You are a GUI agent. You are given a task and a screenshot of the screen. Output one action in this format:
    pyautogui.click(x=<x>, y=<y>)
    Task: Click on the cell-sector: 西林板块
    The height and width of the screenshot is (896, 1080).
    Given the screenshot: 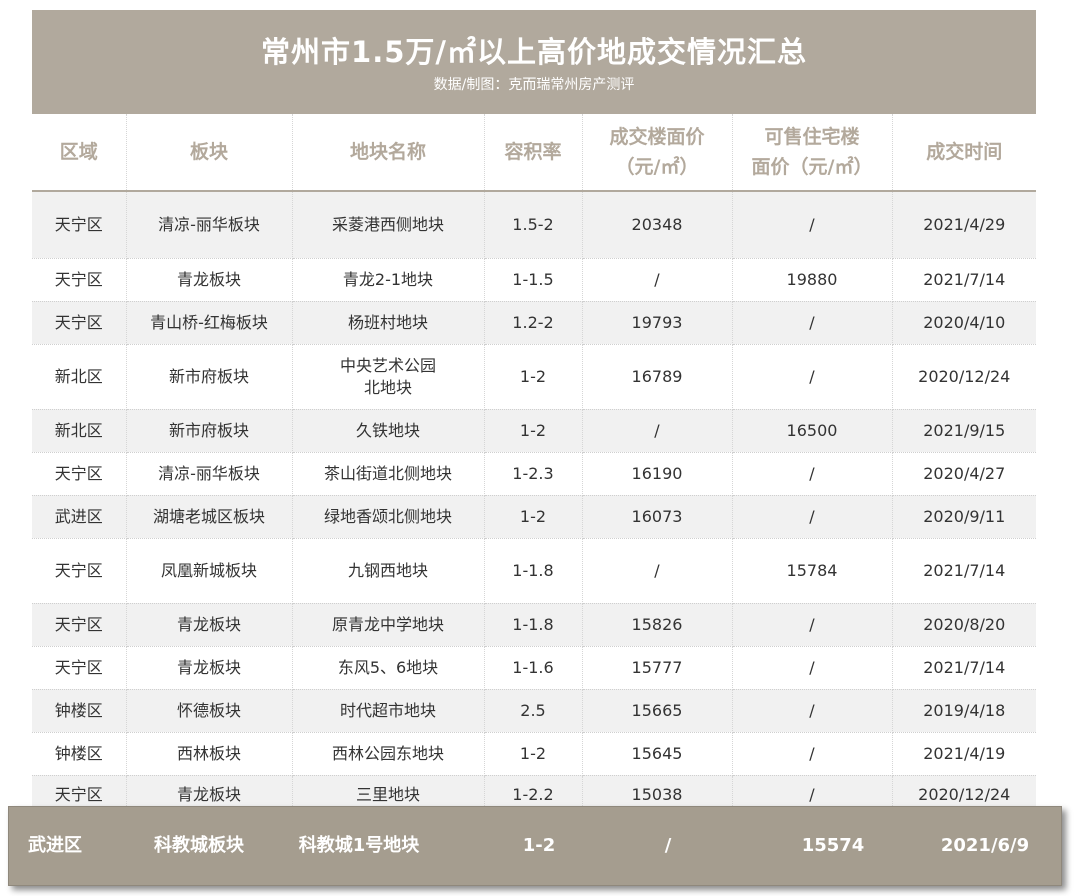 What is the action you would take?
    pyautogui.click(x=209, y=754)
    